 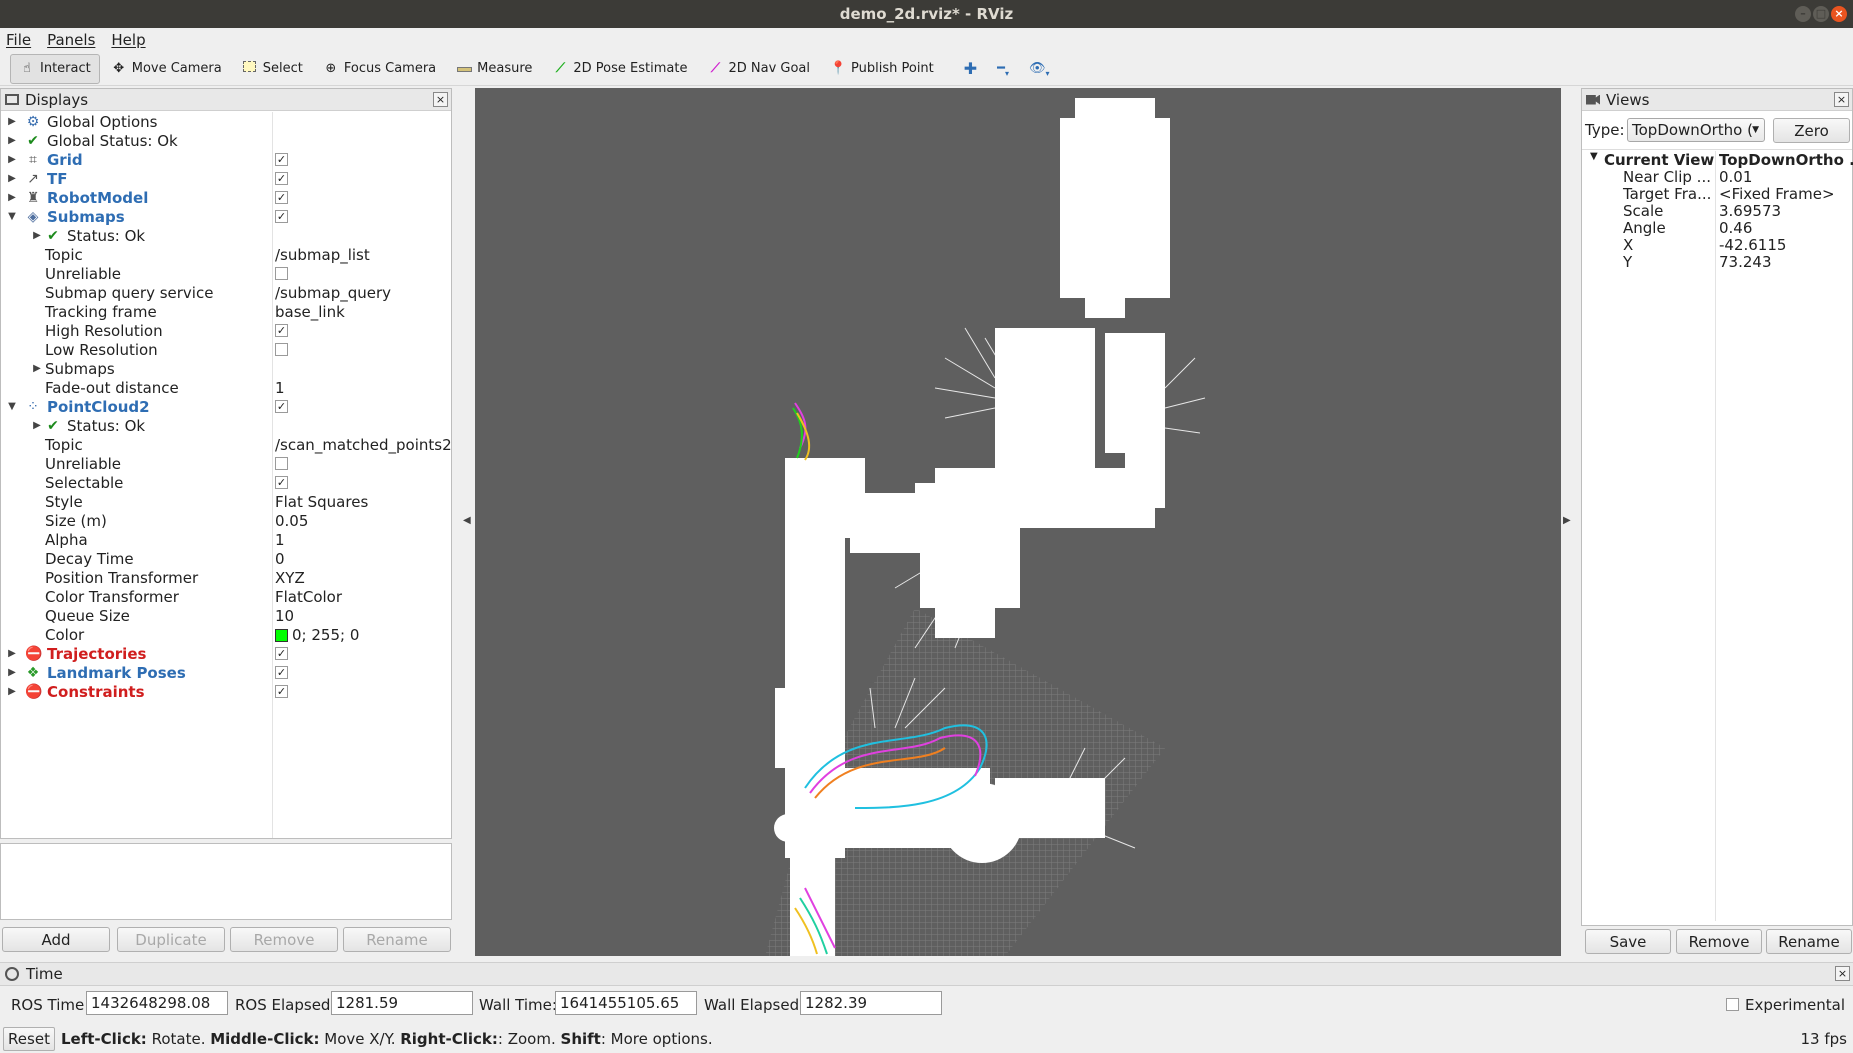 I want to click on display-row: Submap query service/submap_query, so click(x=226, y=292).